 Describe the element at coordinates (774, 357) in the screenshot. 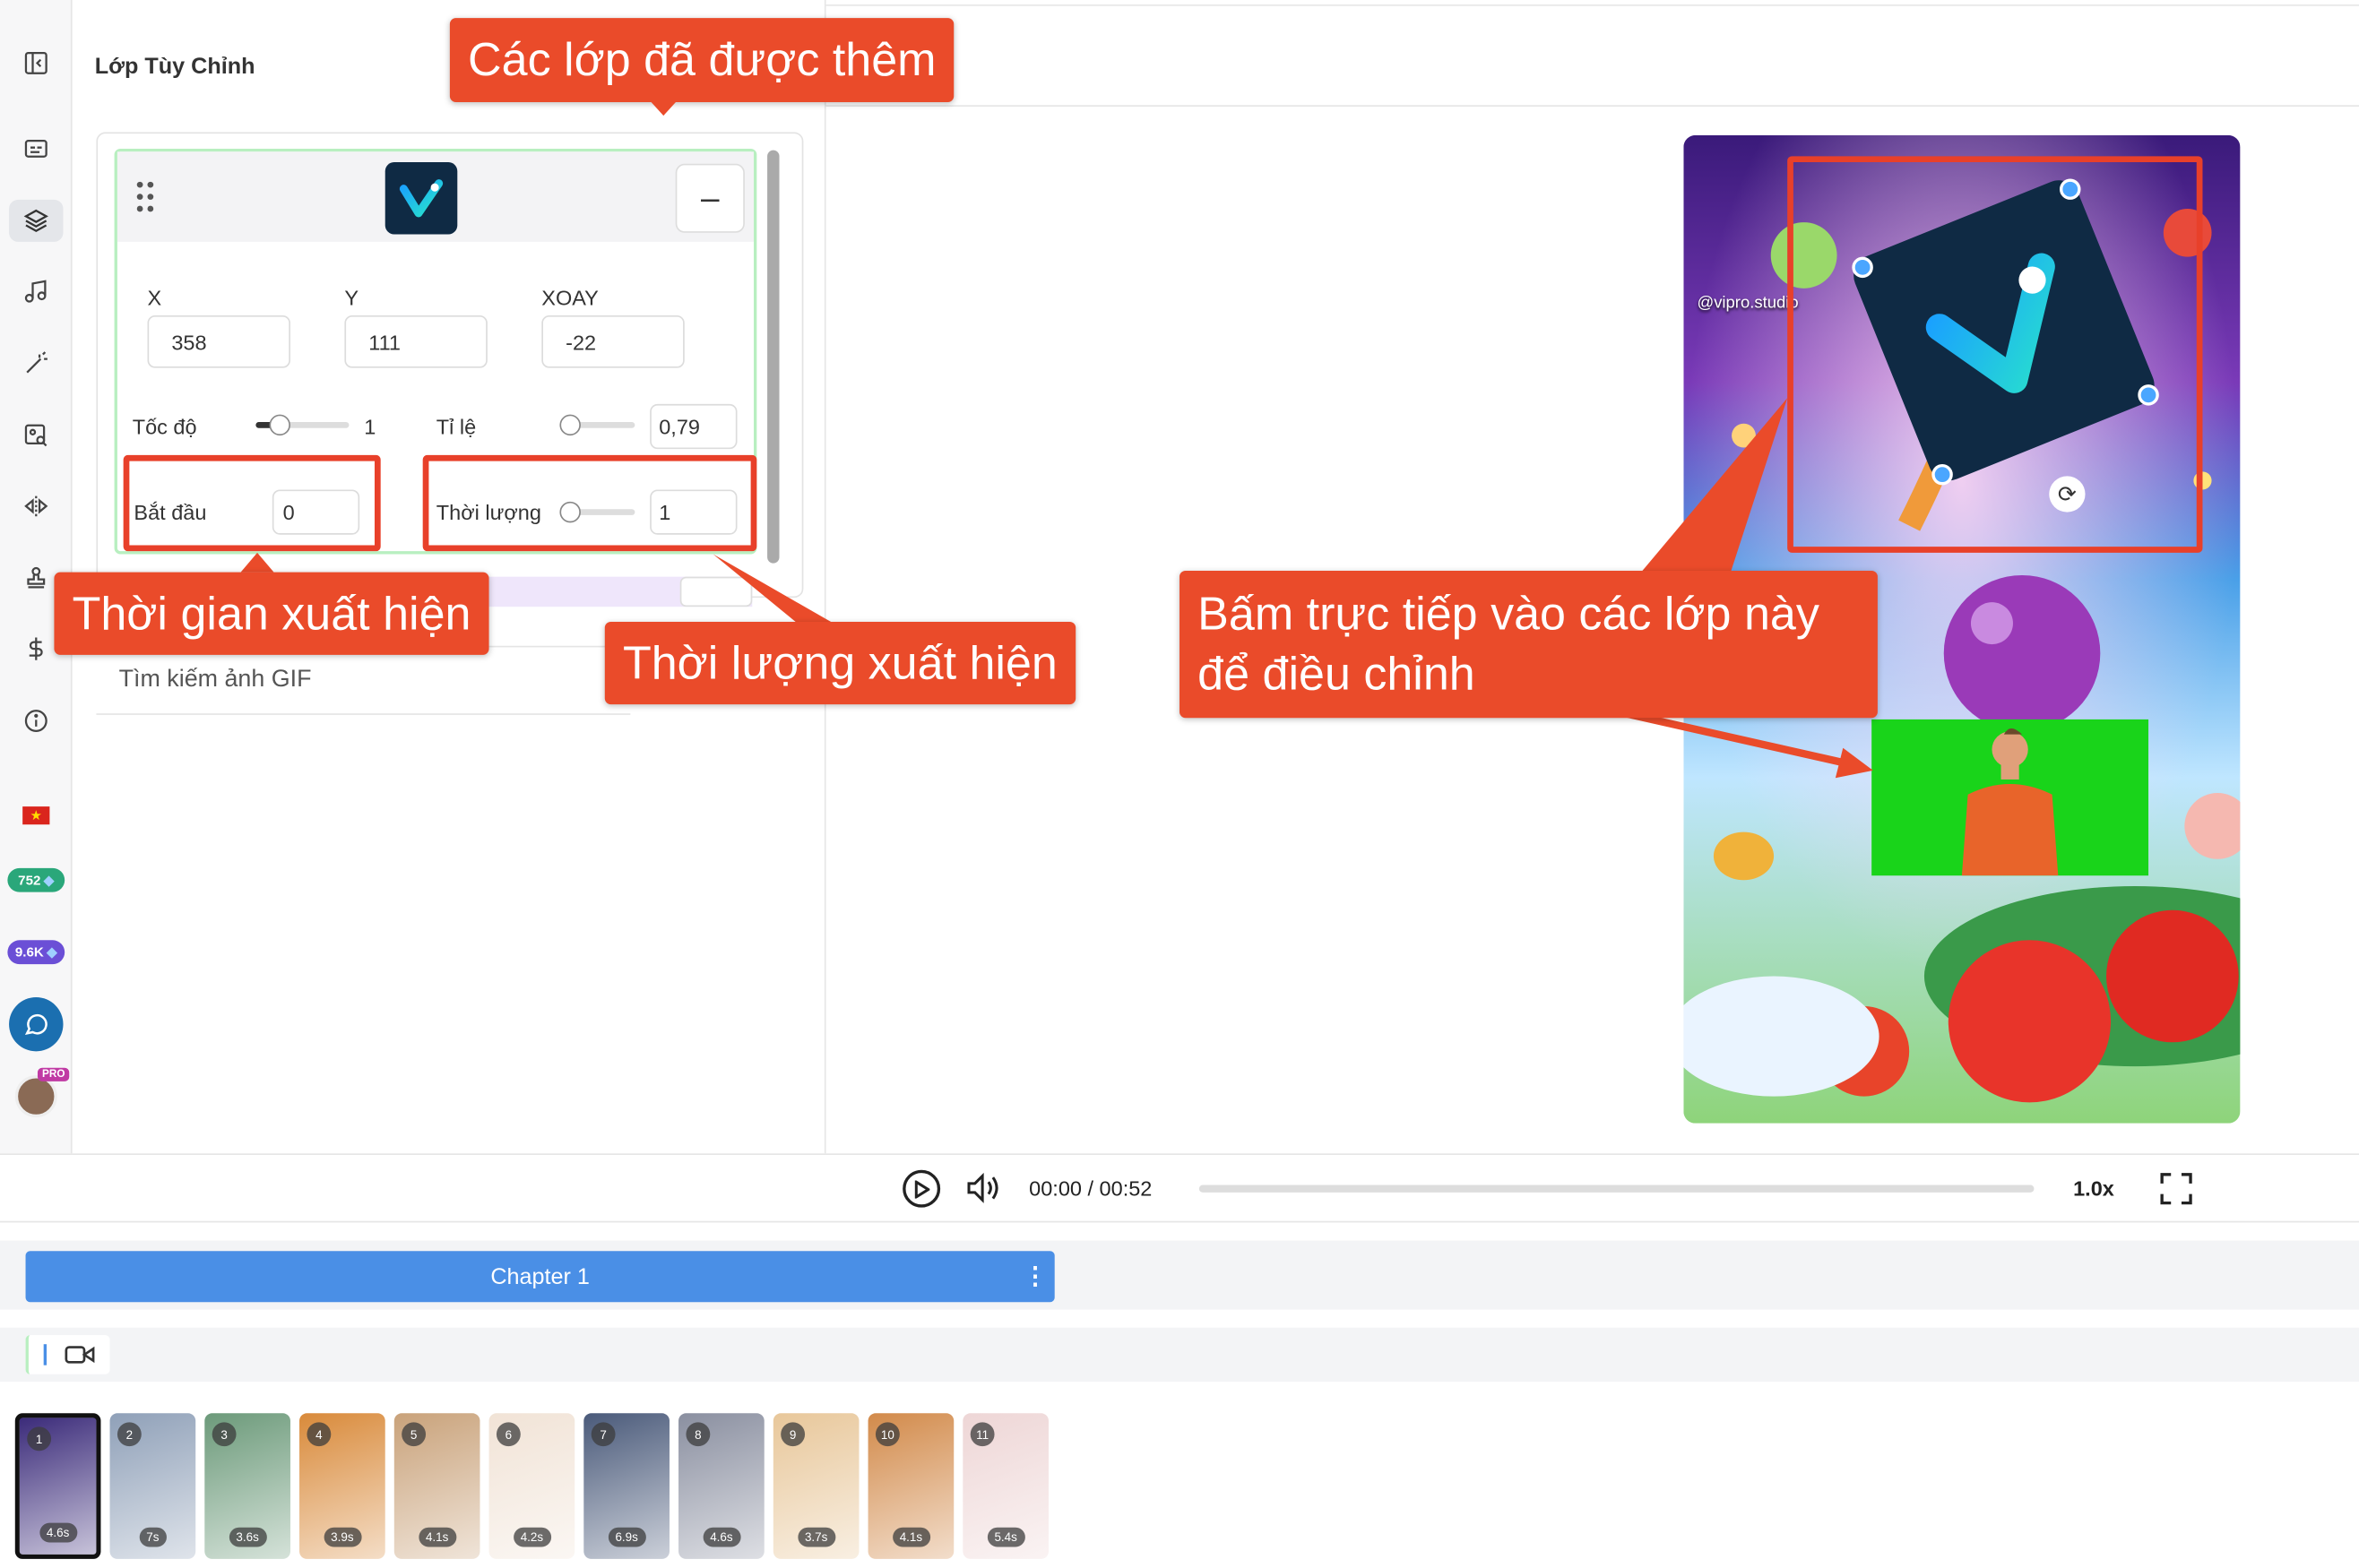

I see `panel-scrollbar` at that location.